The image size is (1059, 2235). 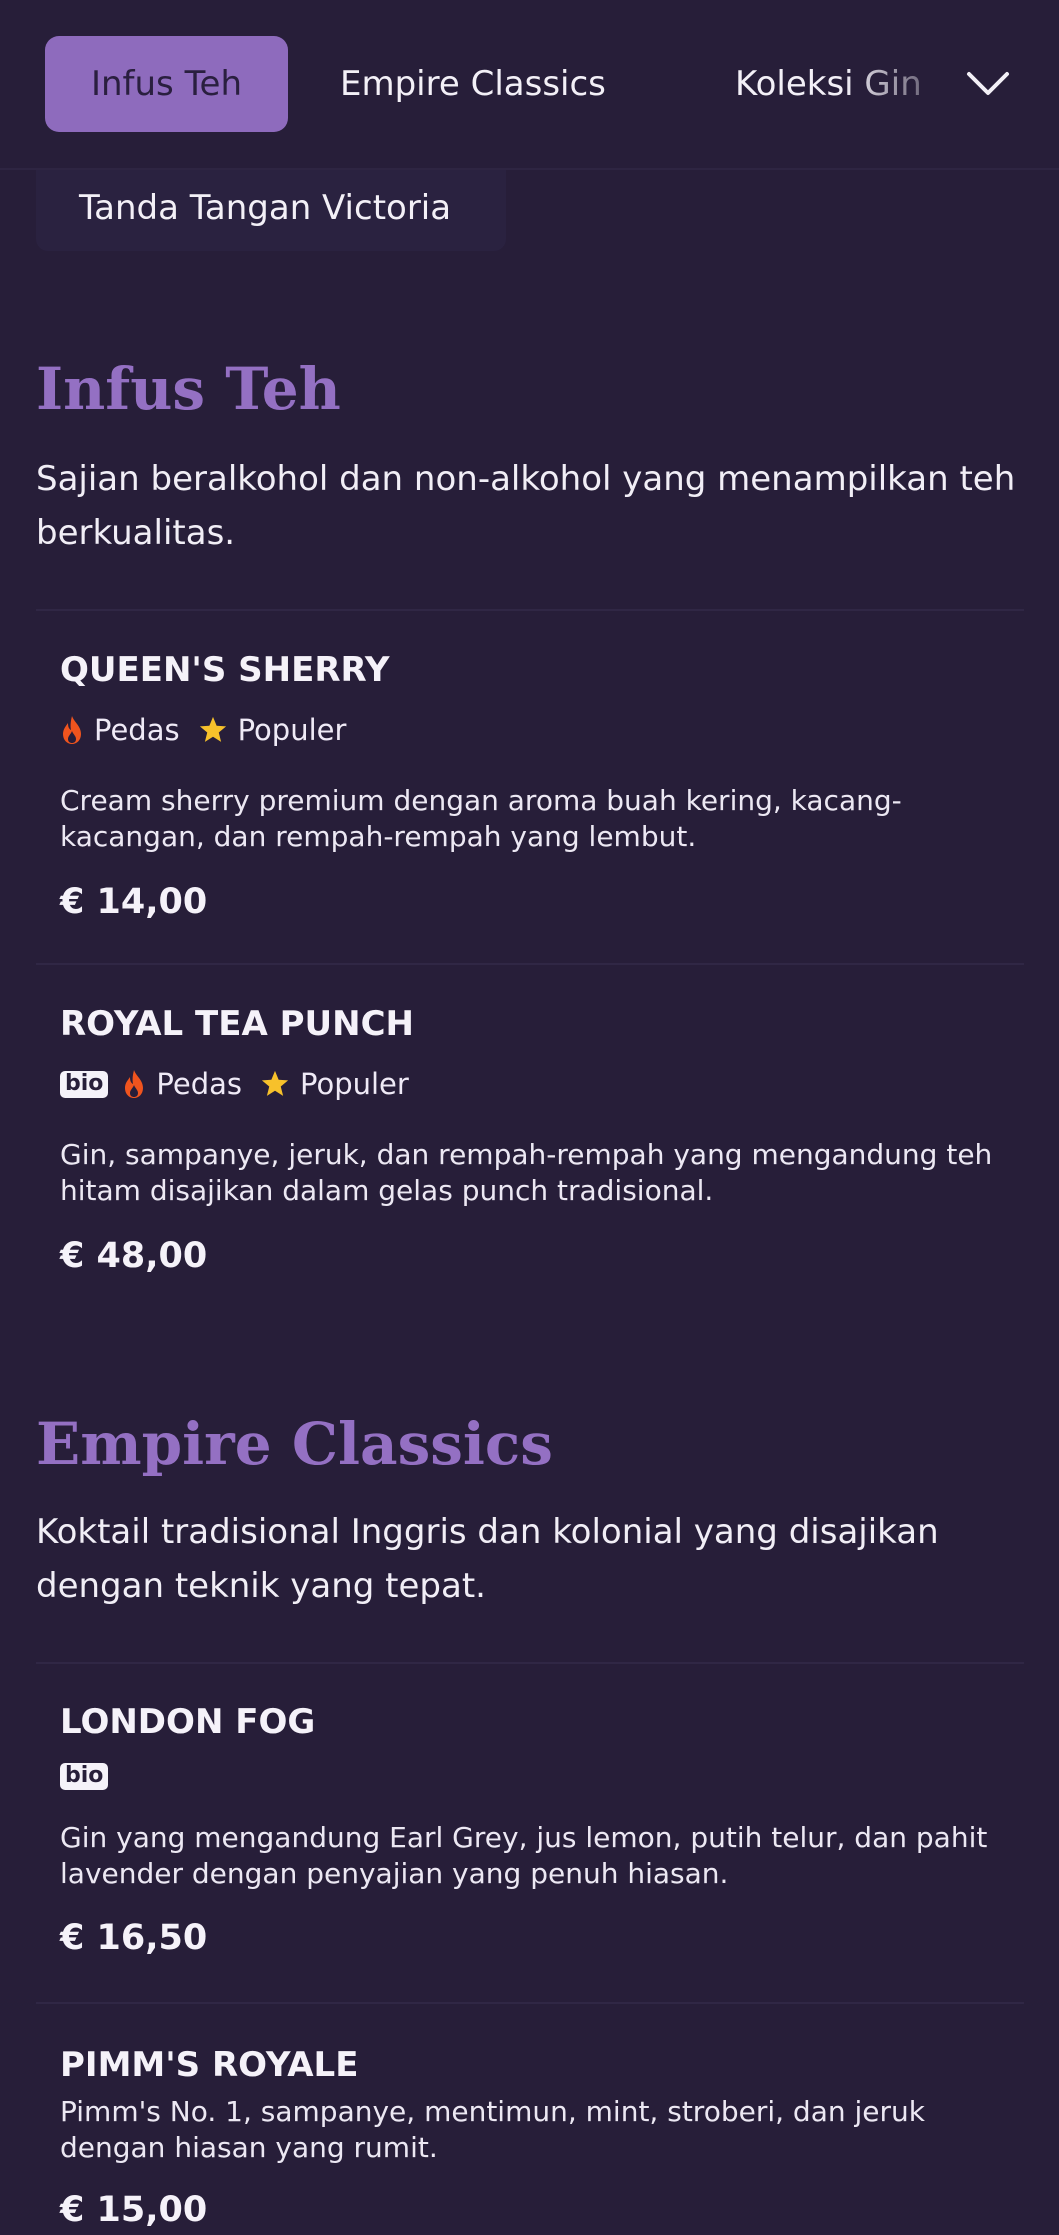 I want to click on section-title: Infus Teh, so click(x=188, y=389).